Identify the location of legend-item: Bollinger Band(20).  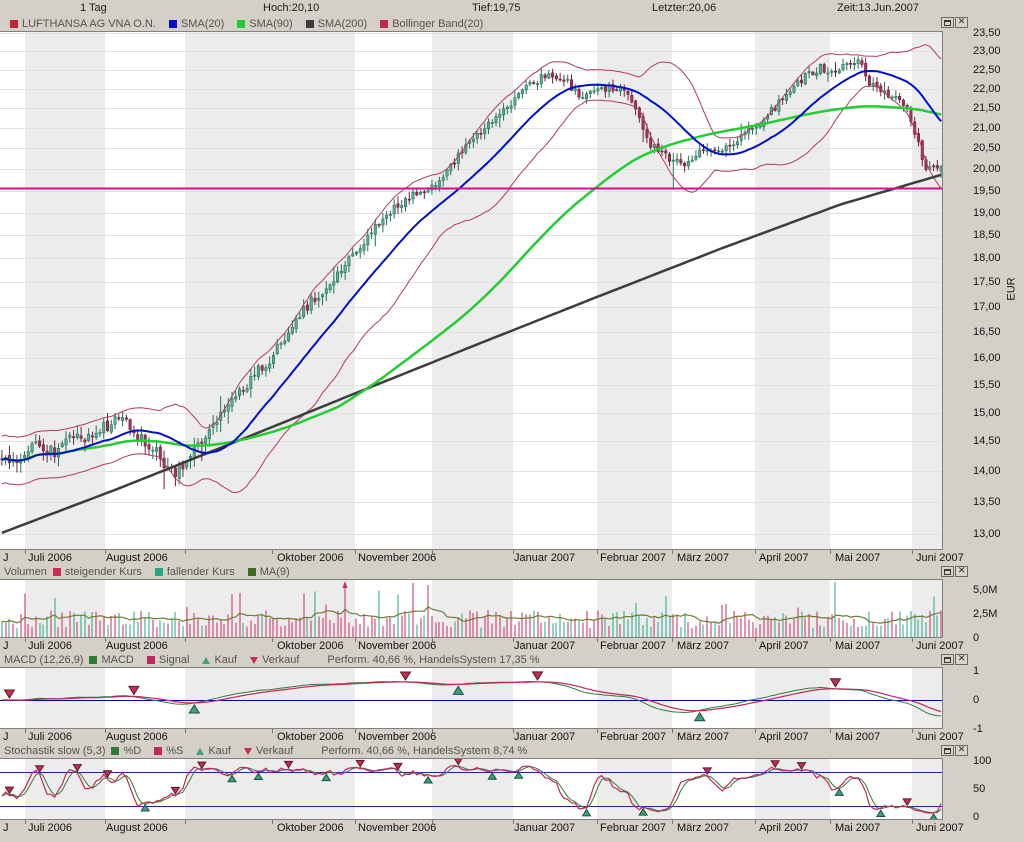
(431, 24).